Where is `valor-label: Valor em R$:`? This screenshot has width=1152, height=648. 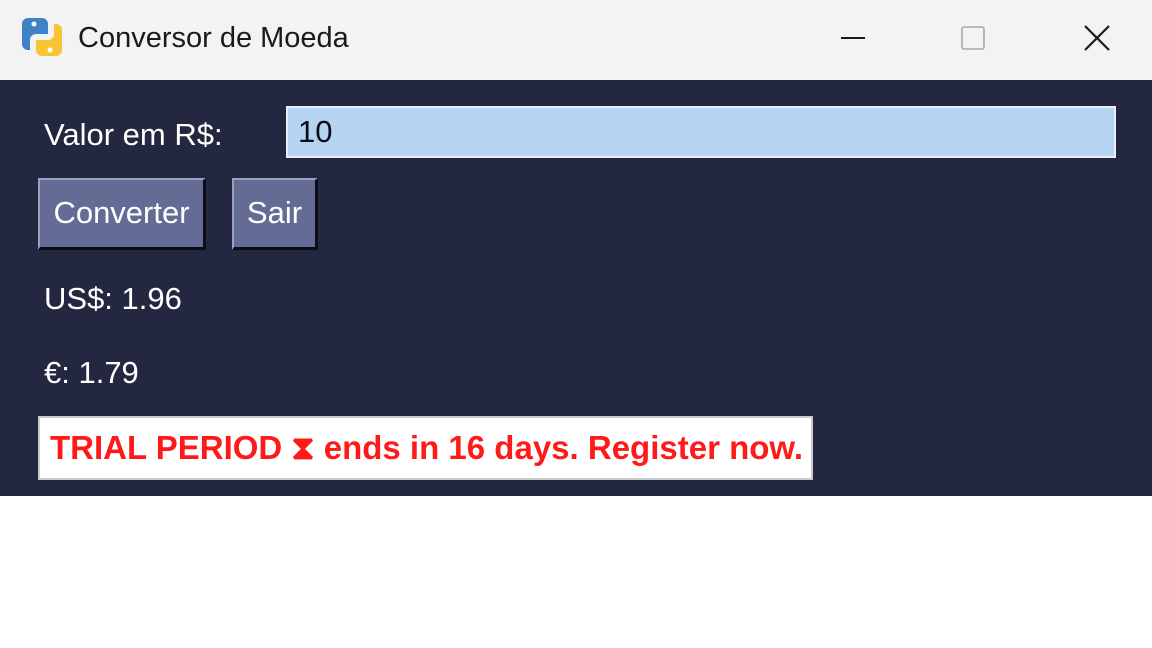 valor-label: Valor em R$: is located at coordinates (133, 134).